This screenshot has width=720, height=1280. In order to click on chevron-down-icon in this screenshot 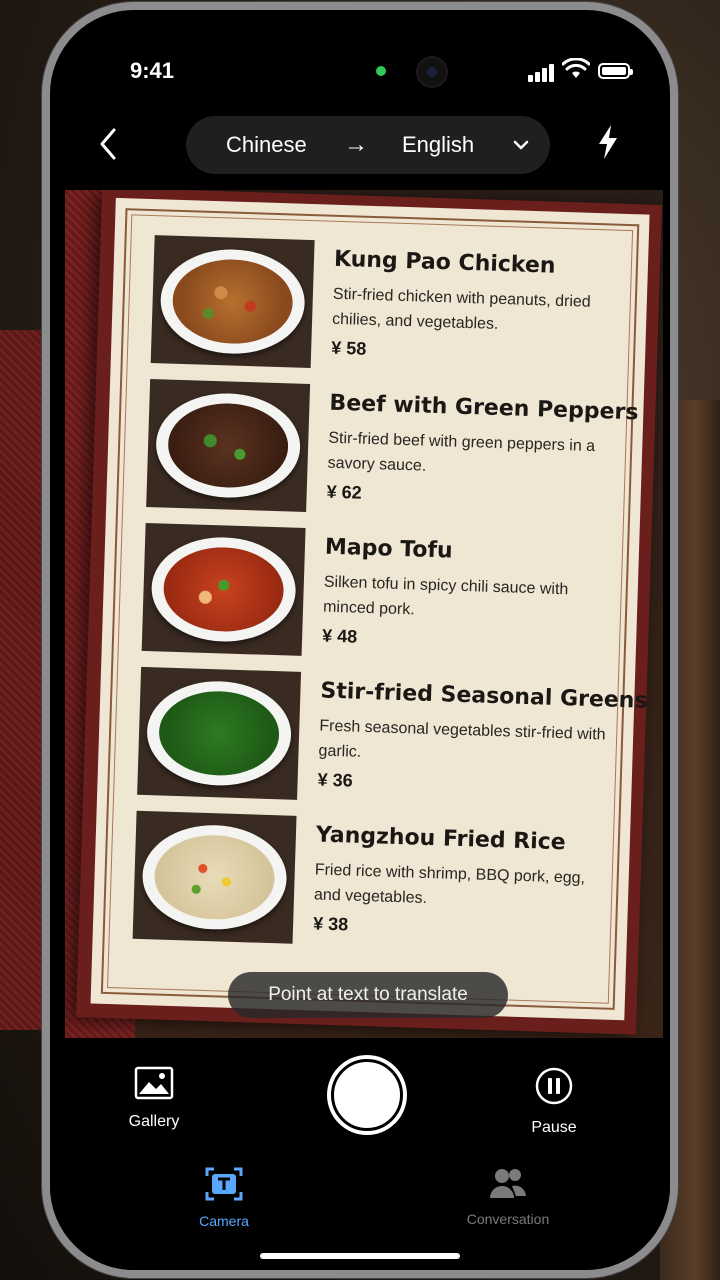, I will do `click(521, 145)`.